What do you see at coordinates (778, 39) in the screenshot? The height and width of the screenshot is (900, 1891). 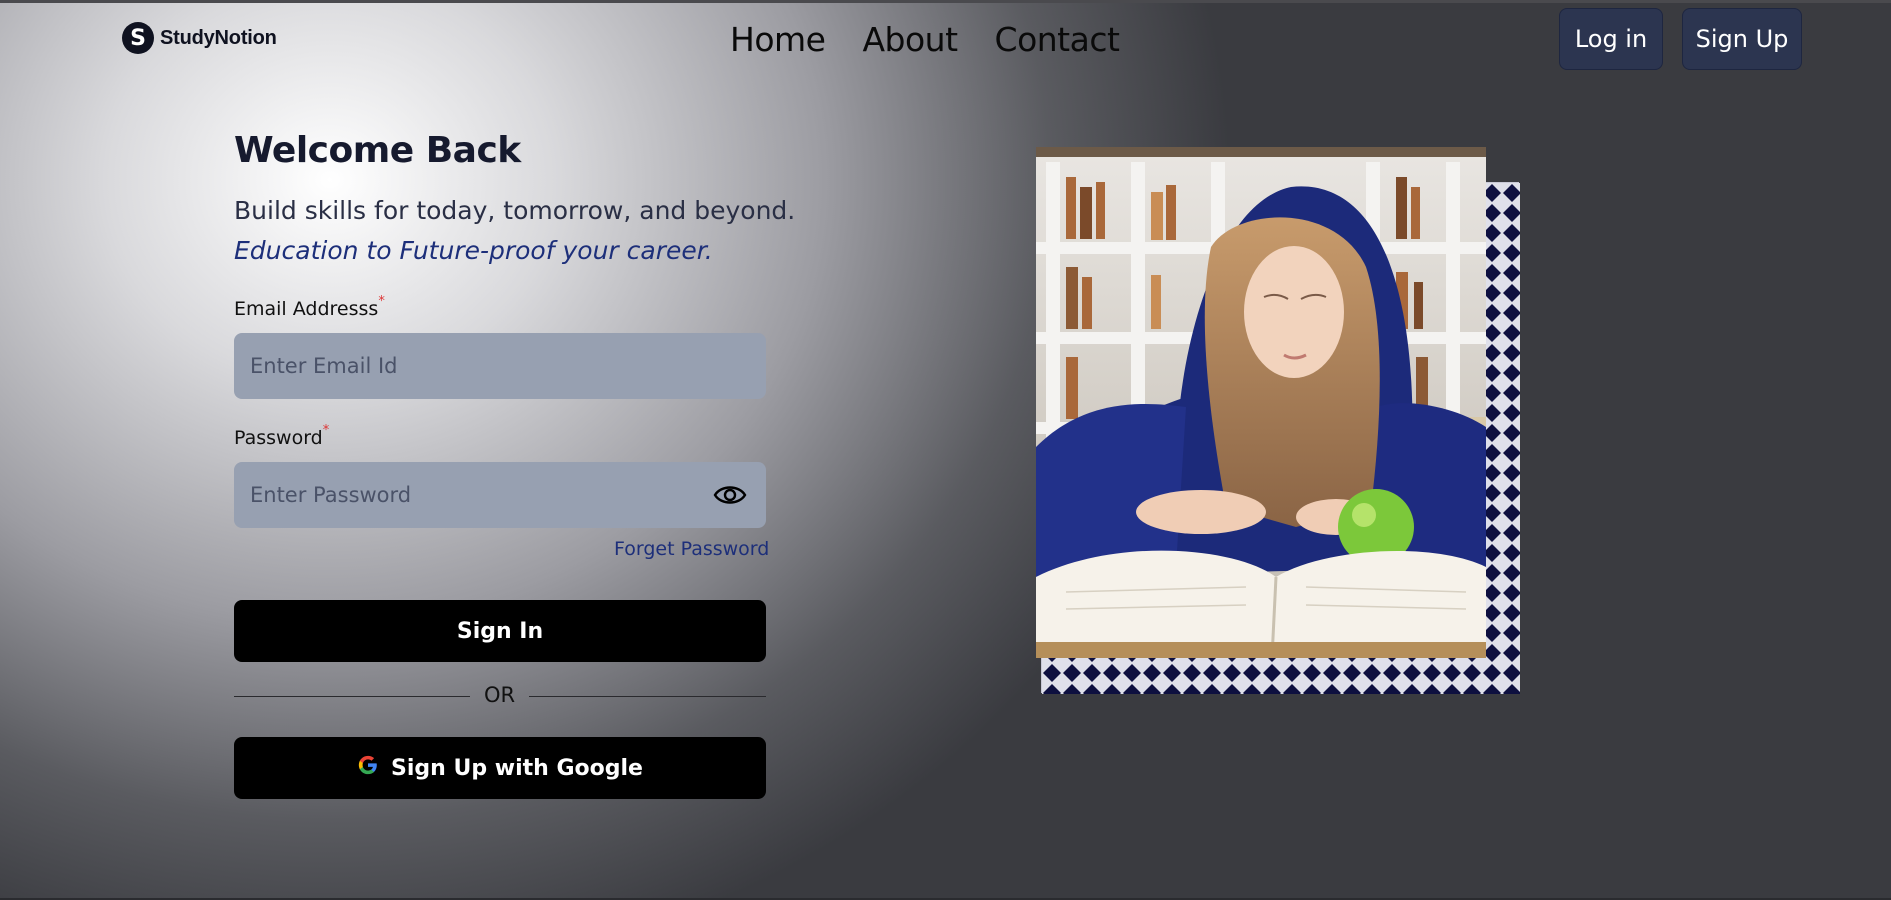 I see `nav-link-home: Home` at bounding box center [778, 39].